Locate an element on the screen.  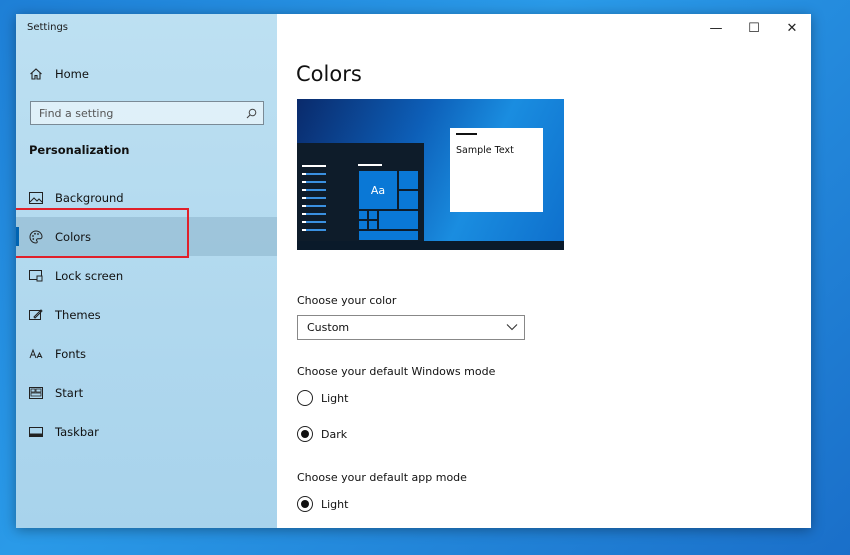
search-box is located at coordinates (147, 113).